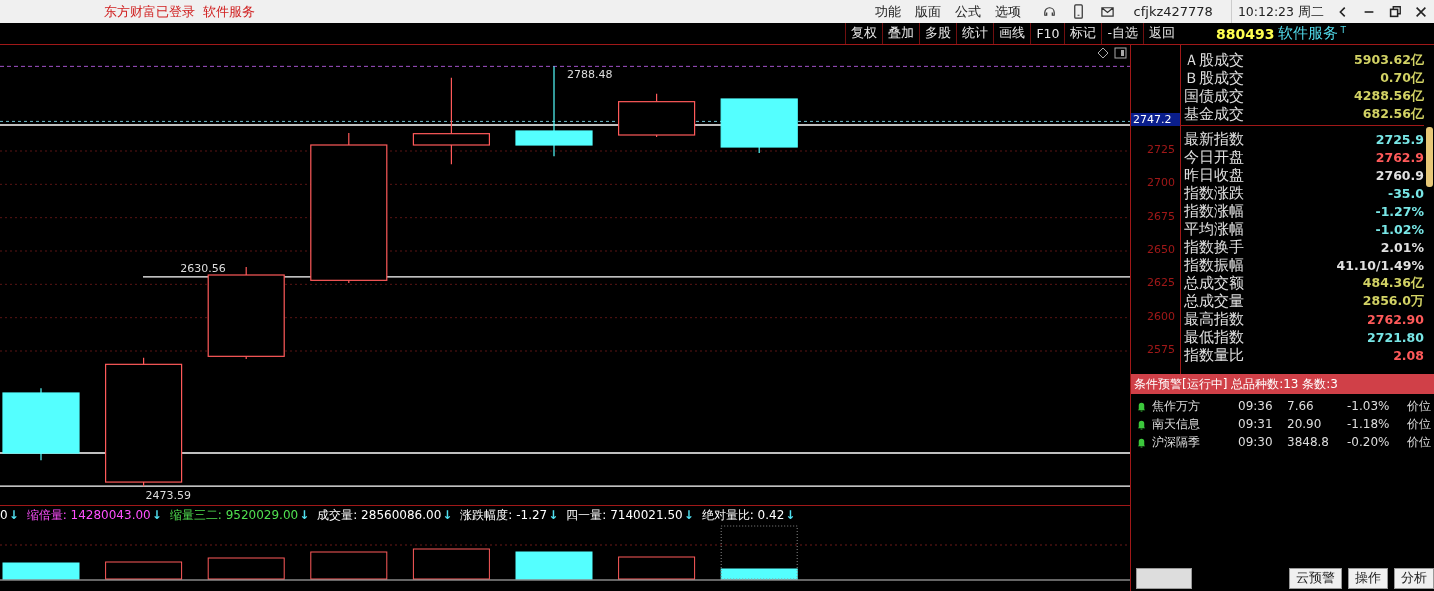 The width and height of the screenshot is (1434, 591). I want to click on alert-header: 条件预警[运行中] 总品种数:13 条数:3, so click(1282, 384).